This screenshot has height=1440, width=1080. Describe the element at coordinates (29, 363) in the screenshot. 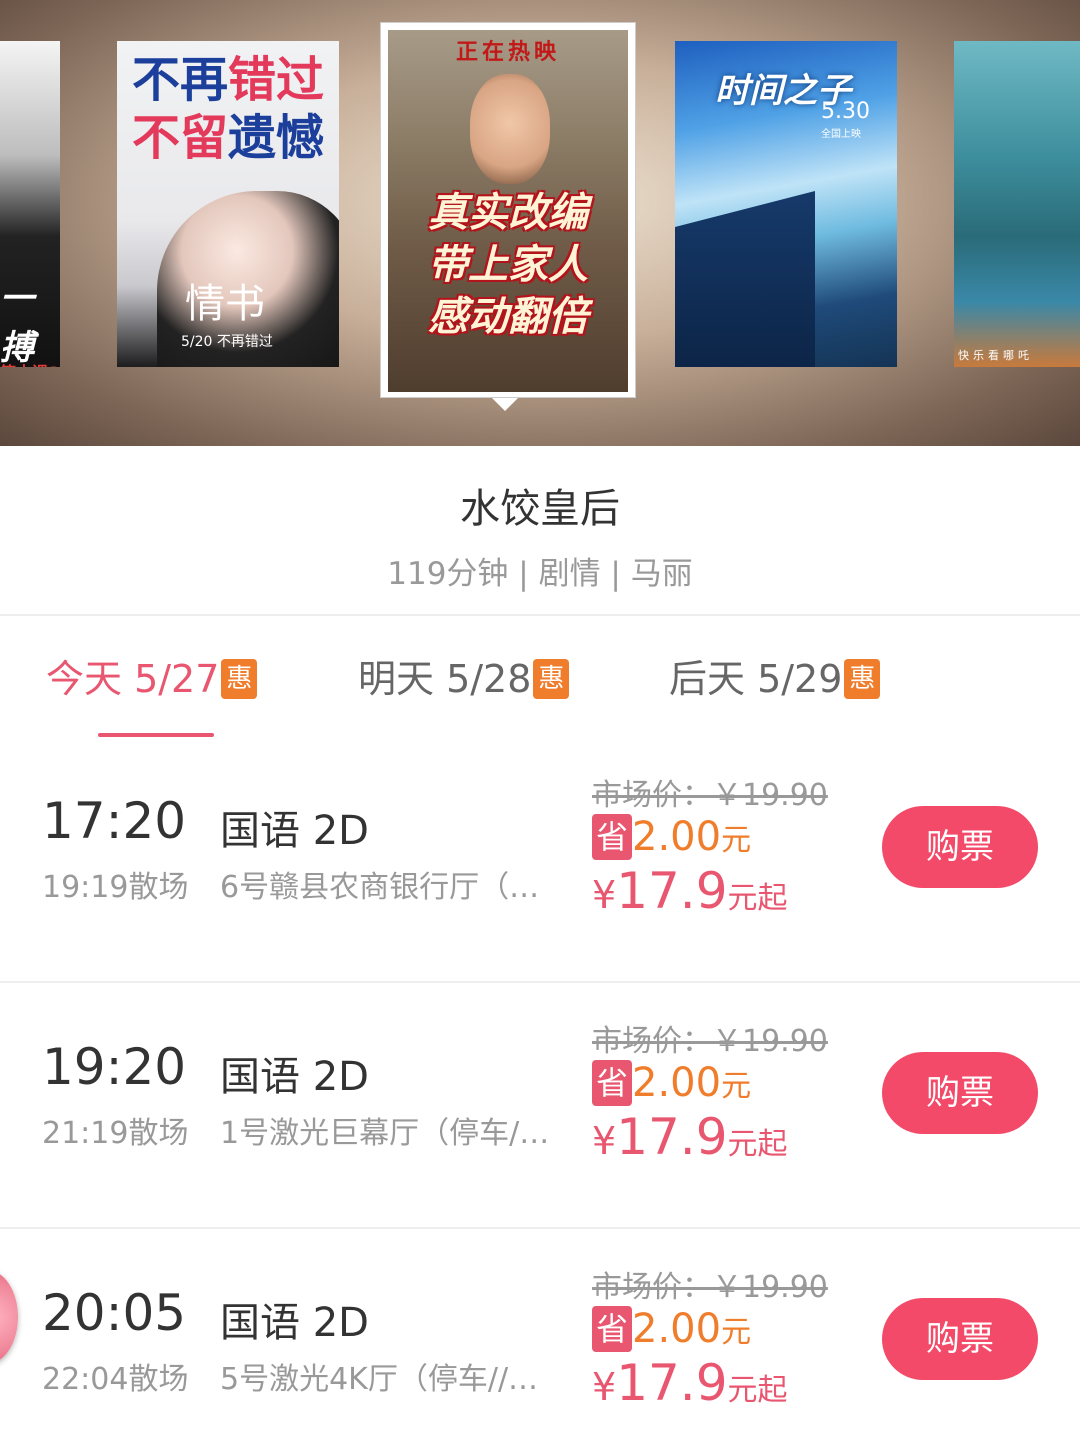

I see `poster-subtext: 第中课8` at that location.